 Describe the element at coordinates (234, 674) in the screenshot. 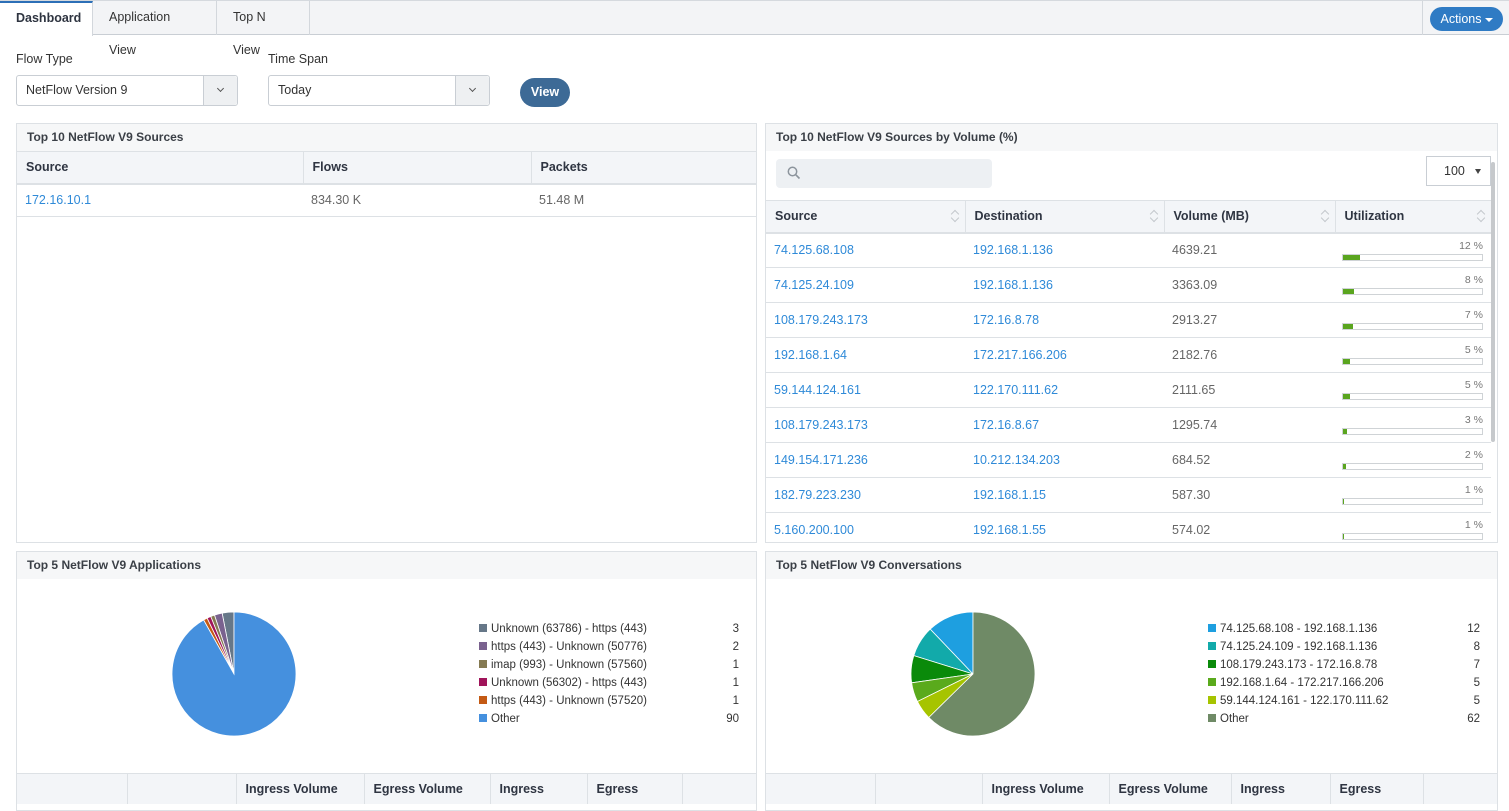

I see `pie-slice` at that location.